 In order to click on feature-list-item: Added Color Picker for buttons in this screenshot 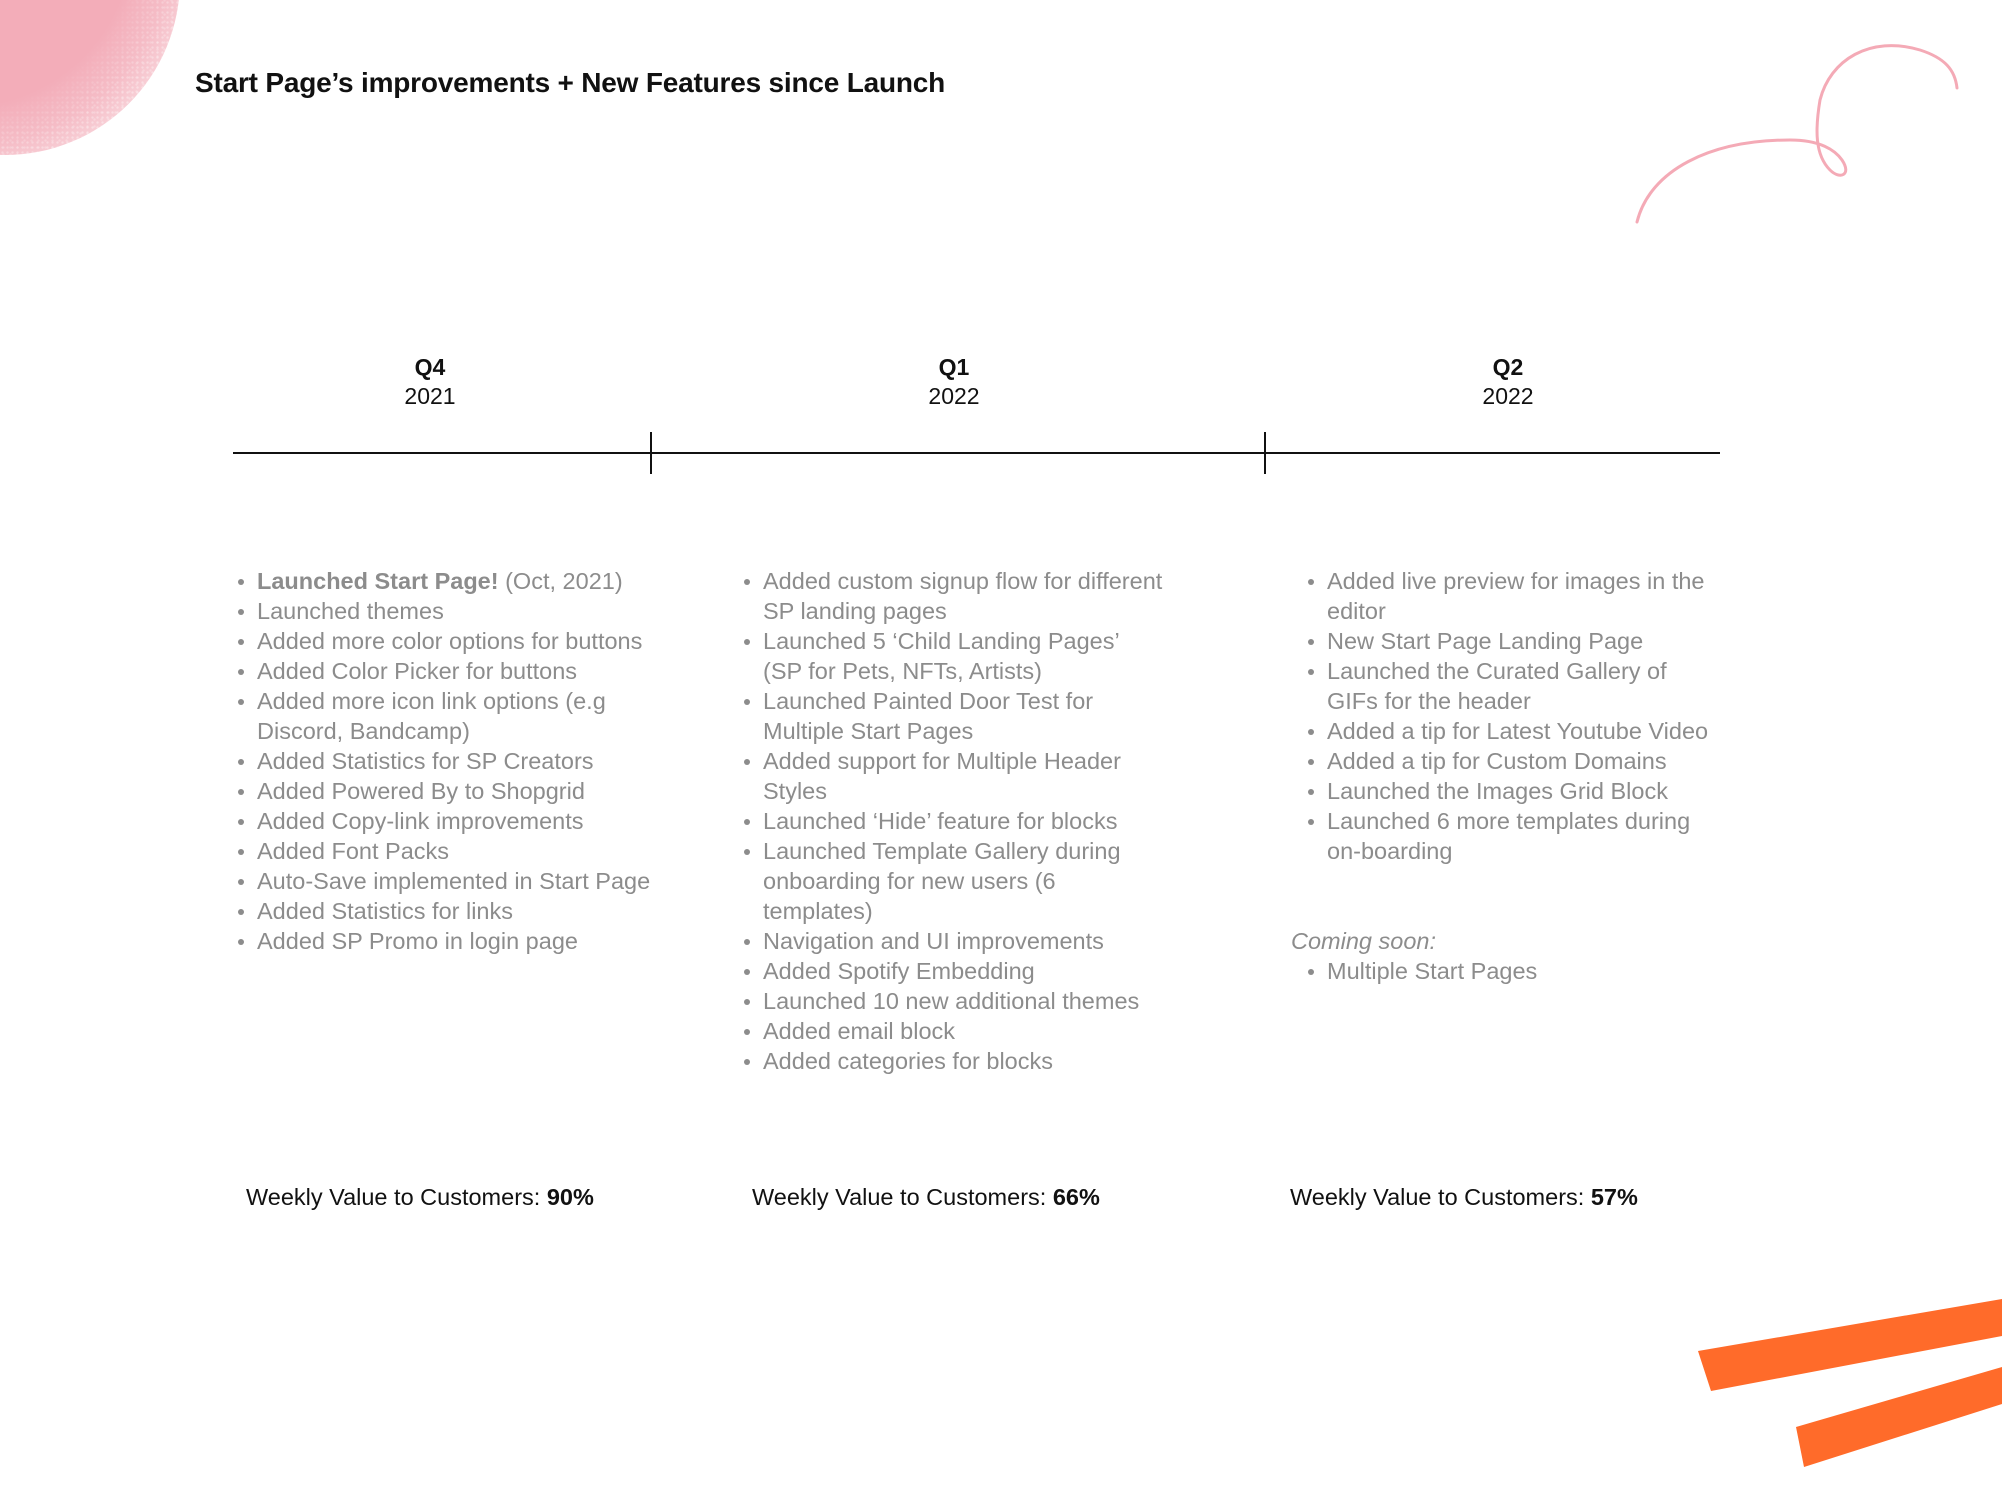, I will do `click(444, 671)`.